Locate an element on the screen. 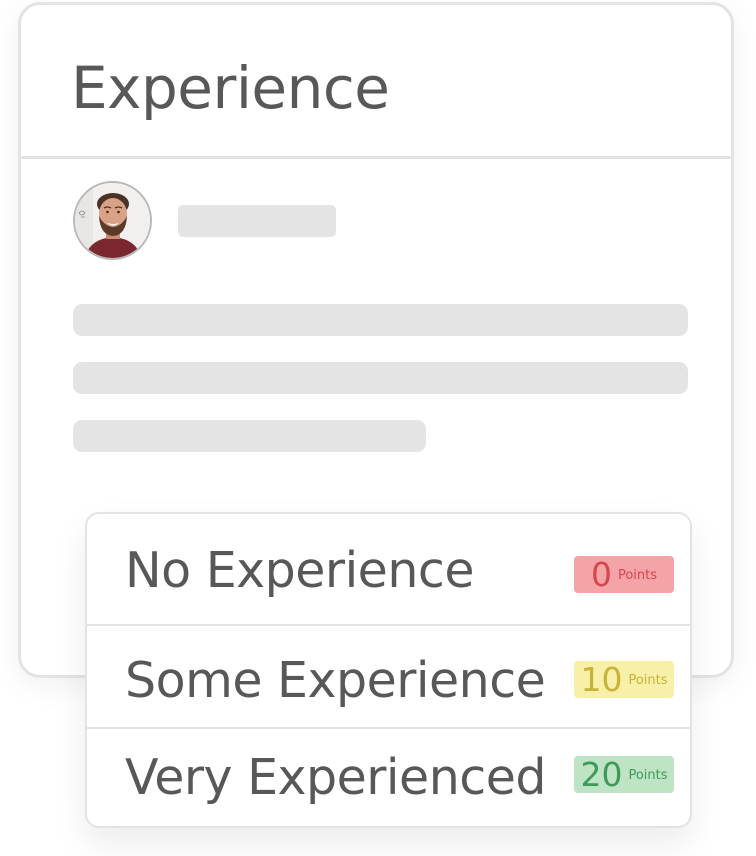 The image size is (756, 856). profile-photo-icon is located at coordinates (112, 220).